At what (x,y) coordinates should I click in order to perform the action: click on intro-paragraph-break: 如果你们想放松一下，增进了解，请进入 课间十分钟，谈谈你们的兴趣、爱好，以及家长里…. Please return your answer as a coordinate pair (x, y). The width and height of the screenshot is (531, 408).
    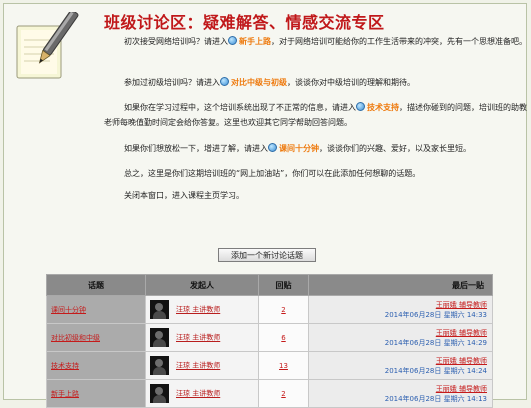
    Looking at the image, I should click on (316, 148).